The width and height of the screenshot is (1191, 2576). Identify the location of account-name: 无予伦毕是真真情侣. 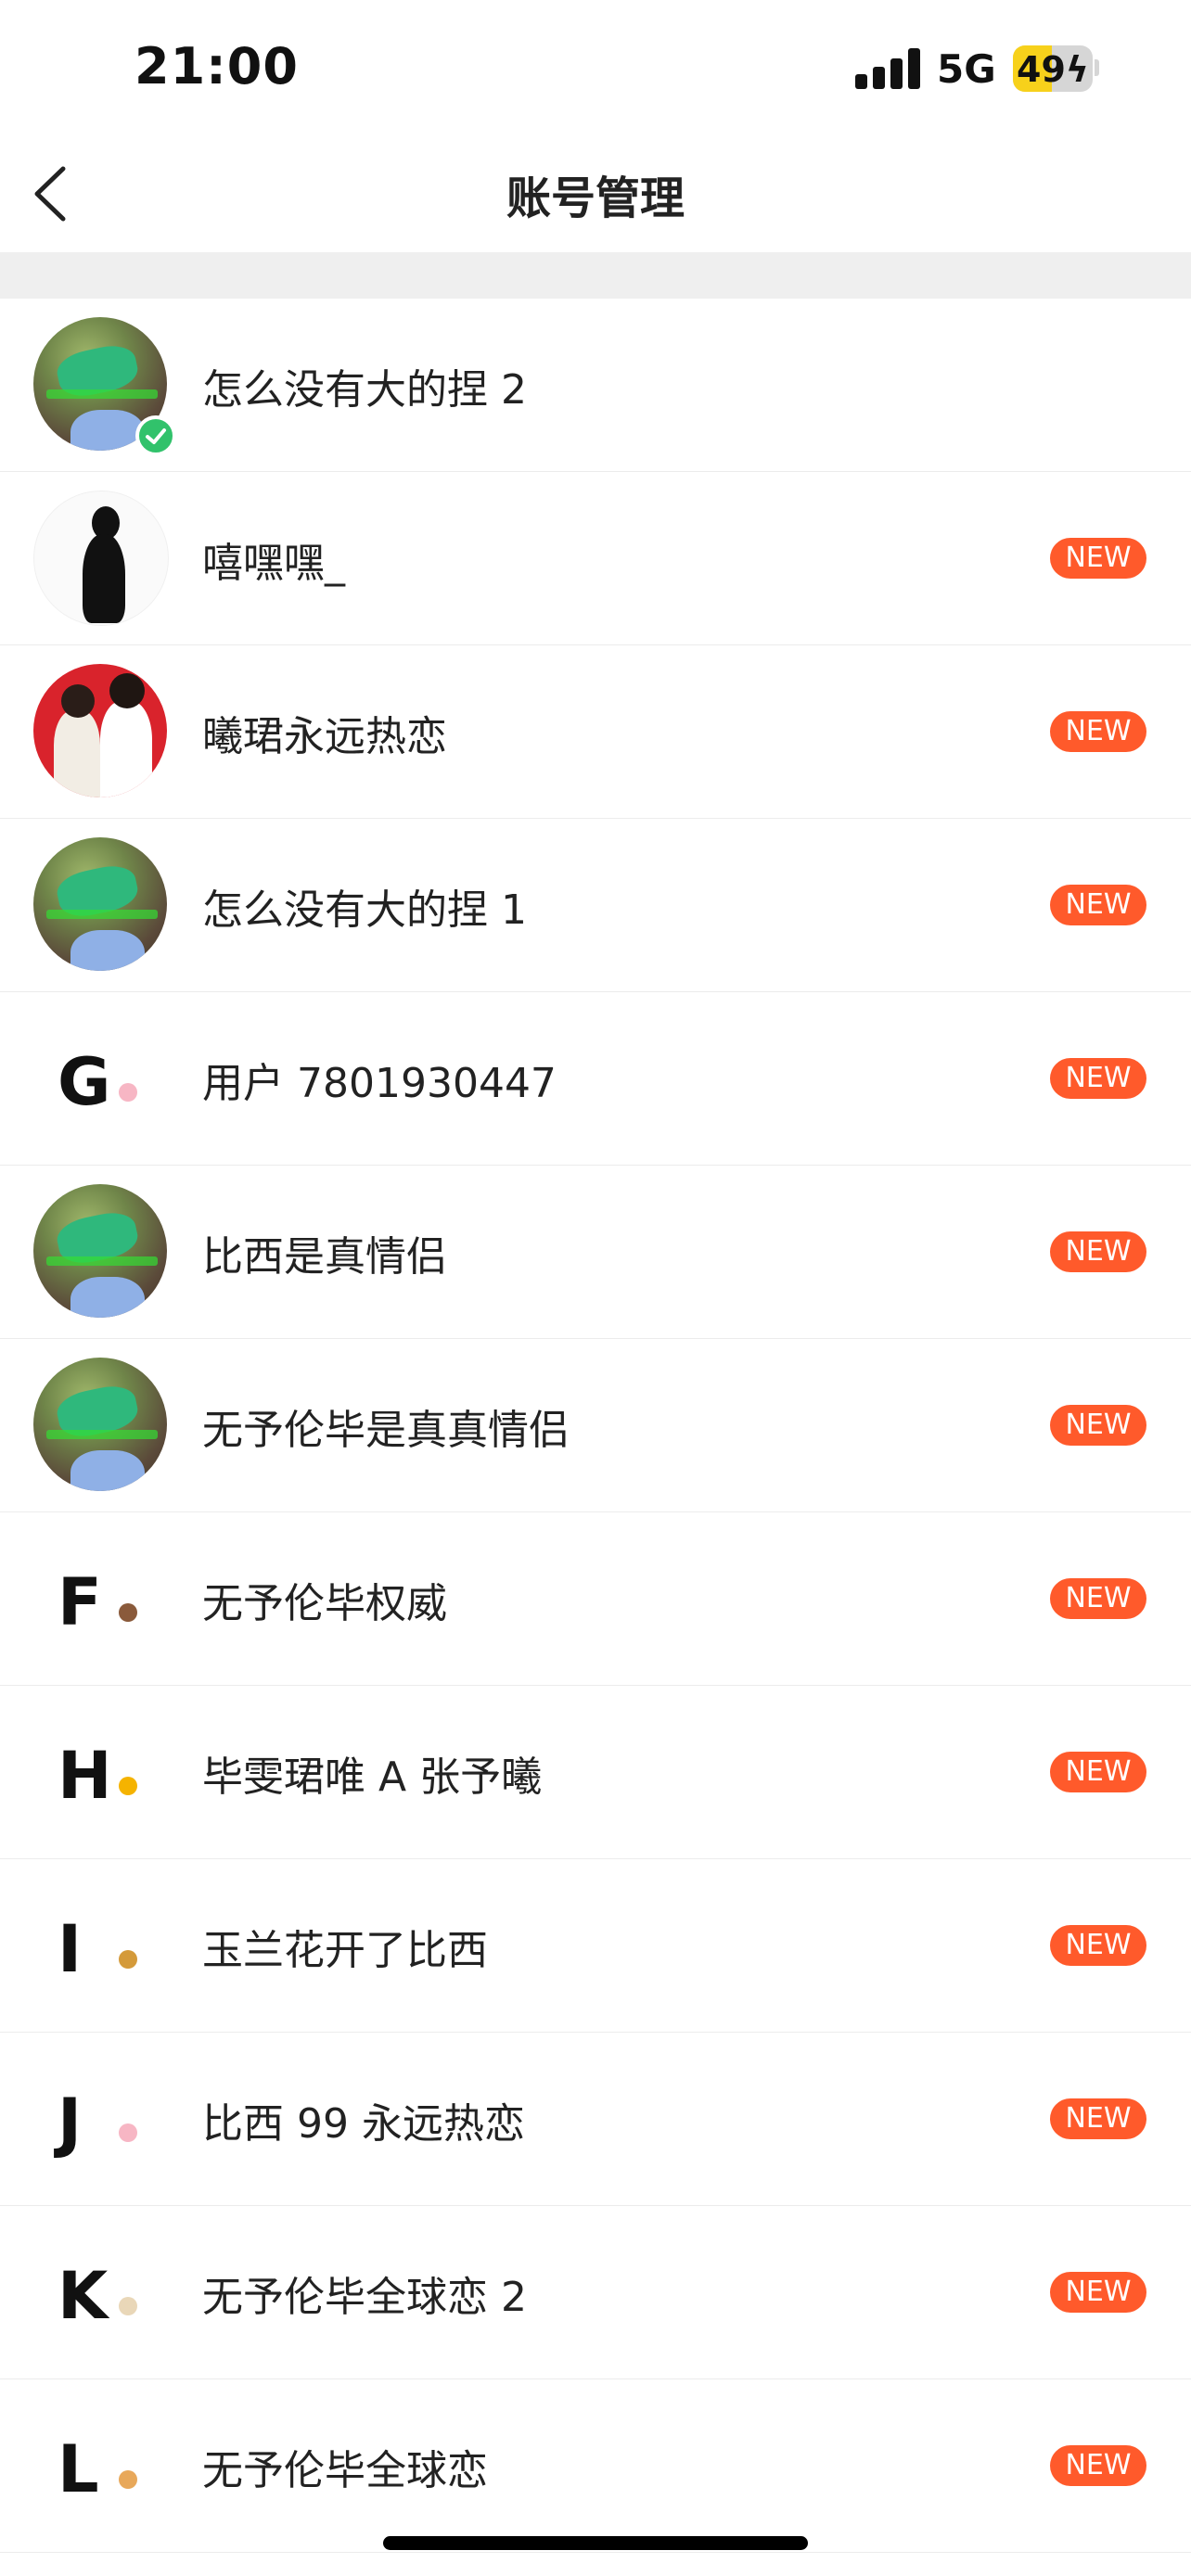
(386, 1431).